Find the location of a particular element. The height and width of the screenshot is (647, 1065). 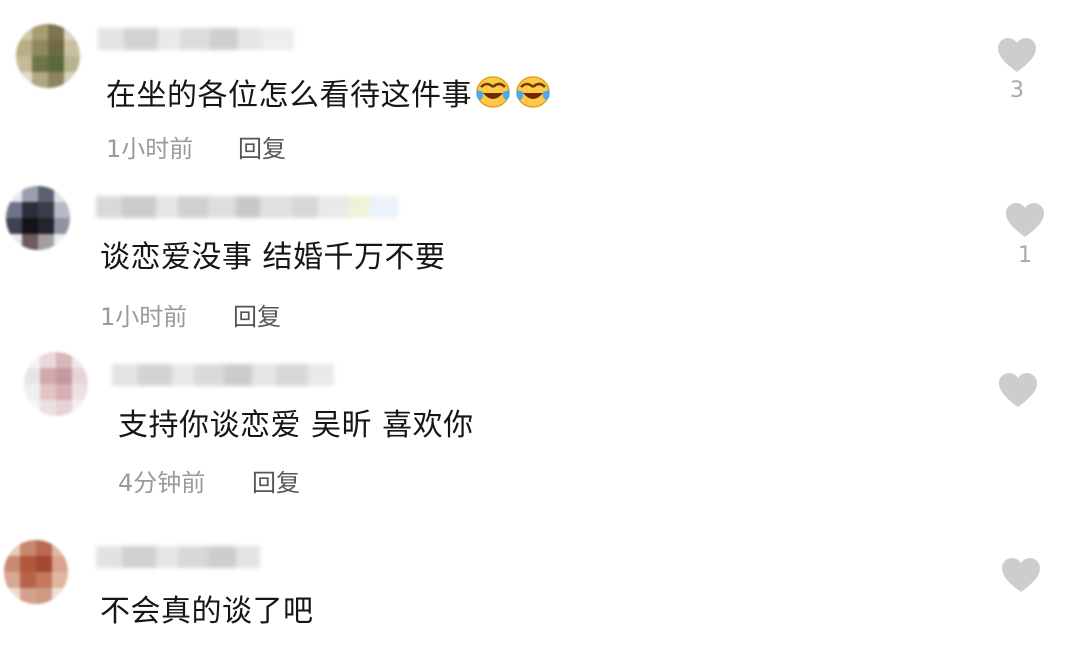

comment-text: 在坐的各位怎么看待这件事 is located at coordinates (329, 96).